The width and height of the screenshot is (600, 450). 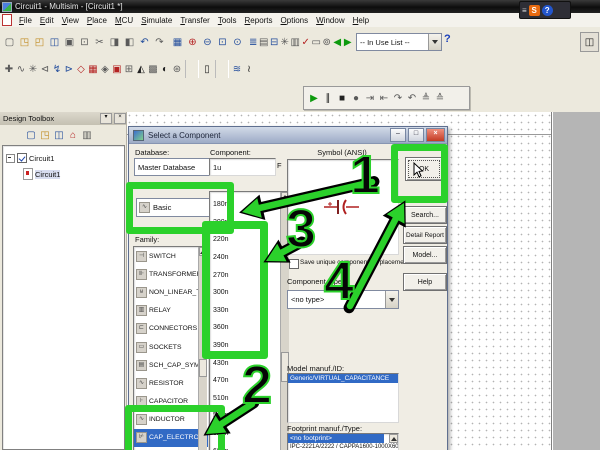 What do you see at coordinates (69, 69) in the screenshot?
I see `place-ttl-icon: ⊳` at bounding box center [69, 69].